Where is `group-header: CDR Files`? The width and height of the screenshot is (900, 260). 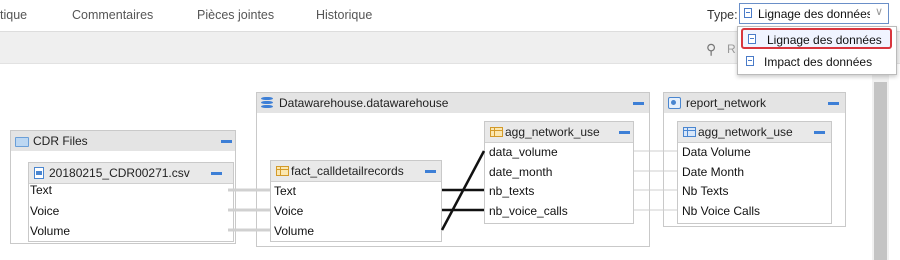 group-header: CDR Files is located at coordinates (123, 141).